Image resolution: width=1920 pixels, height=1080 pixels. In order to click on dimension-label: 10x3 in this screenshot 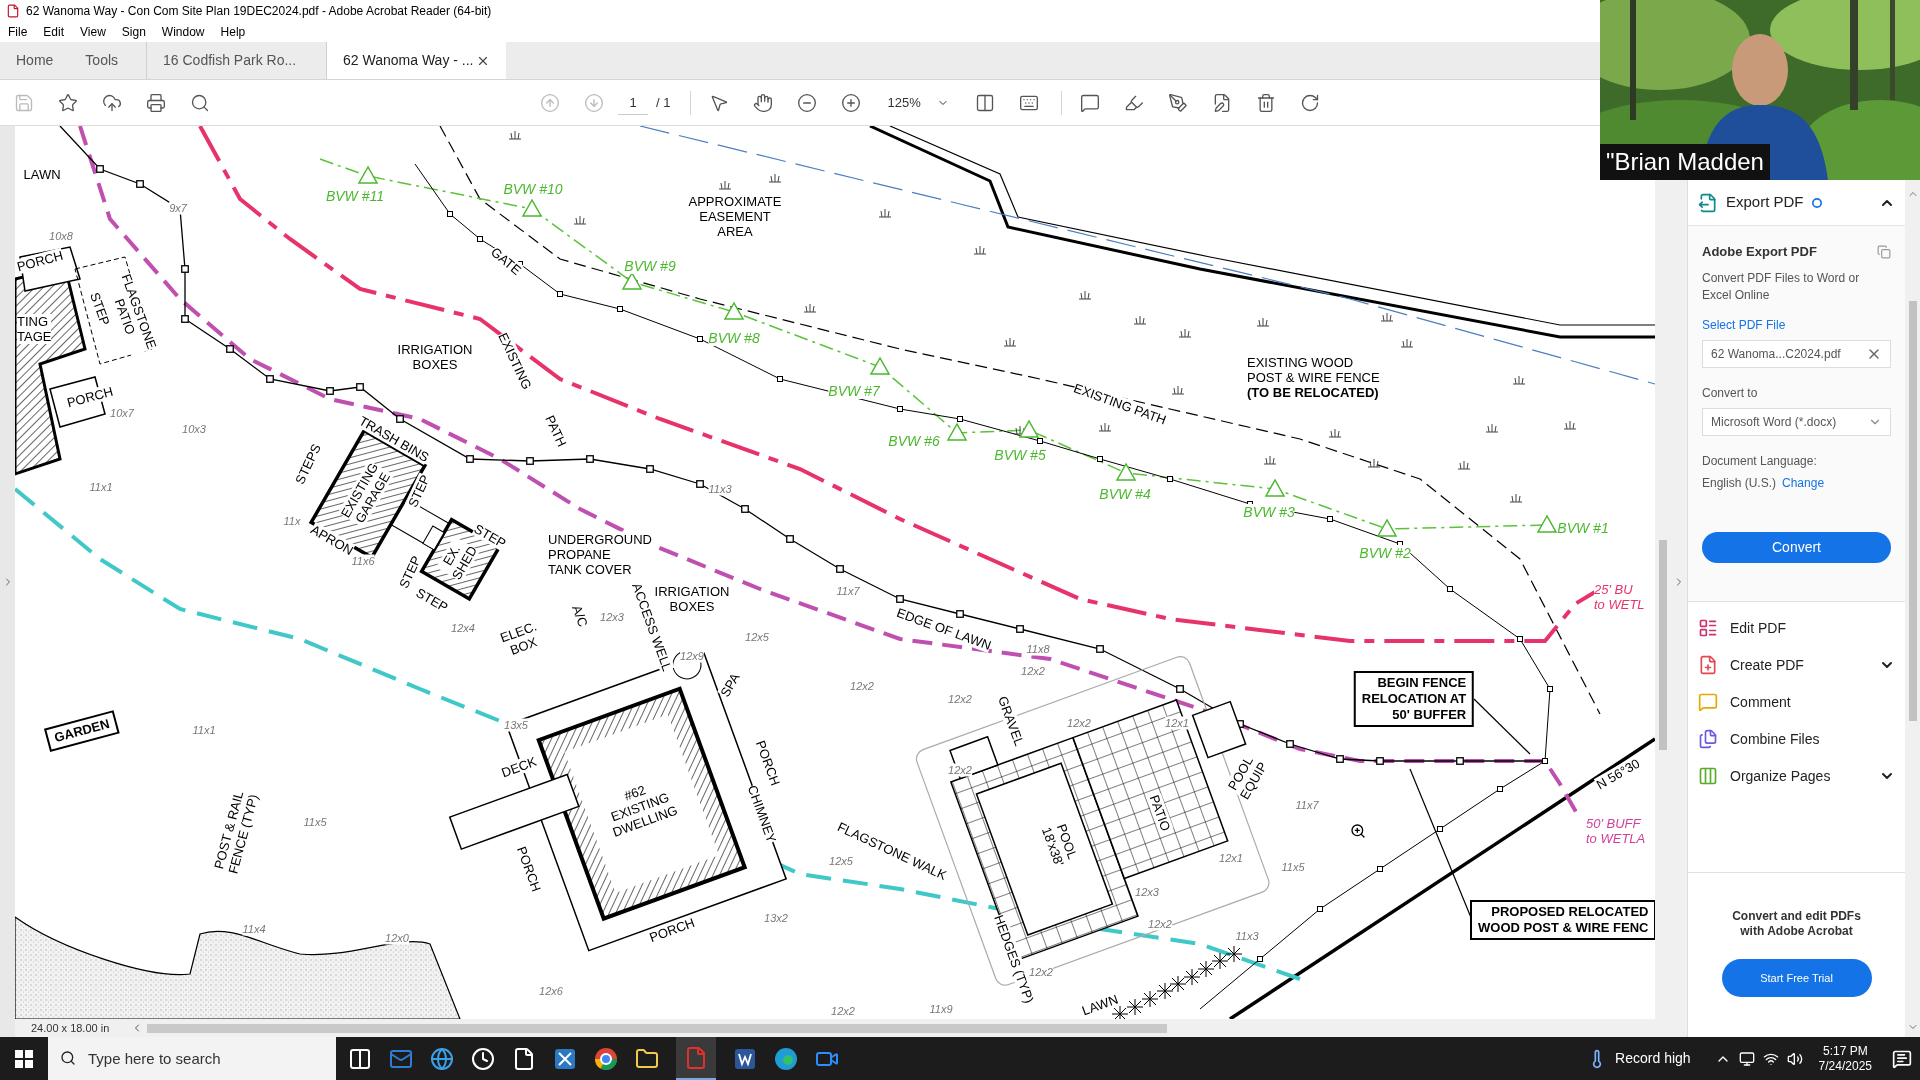, I will do `click(194, 429)`.